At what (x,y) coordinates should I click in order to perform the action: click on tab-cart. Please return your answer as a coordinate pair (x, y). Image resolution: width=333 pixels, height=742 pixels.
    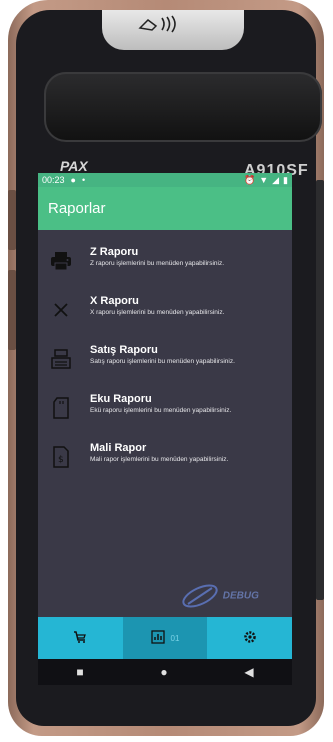
    Looking at the image, I should click on (80, 638).